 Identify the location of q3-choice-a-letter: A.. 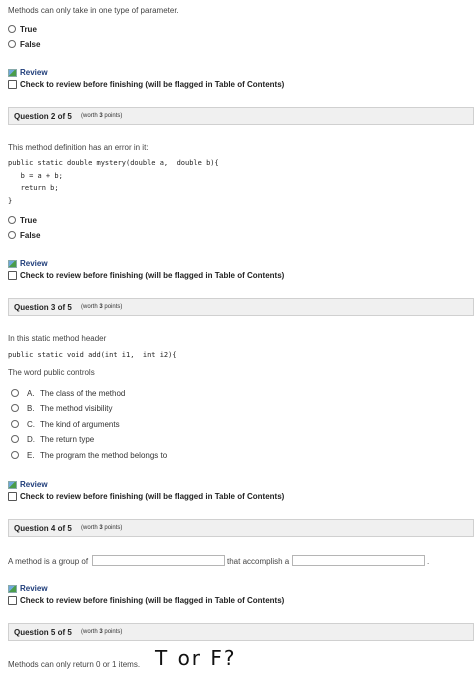
(31, 393).